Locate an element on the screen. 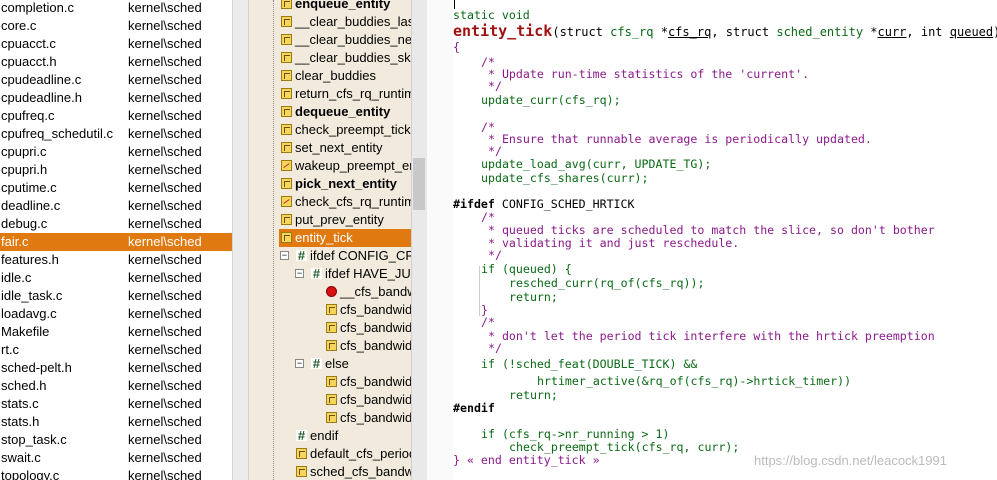 This screenshot has width=997, height=480. file-row: debug.c kernel\sched is located at coordinates (116, 224).